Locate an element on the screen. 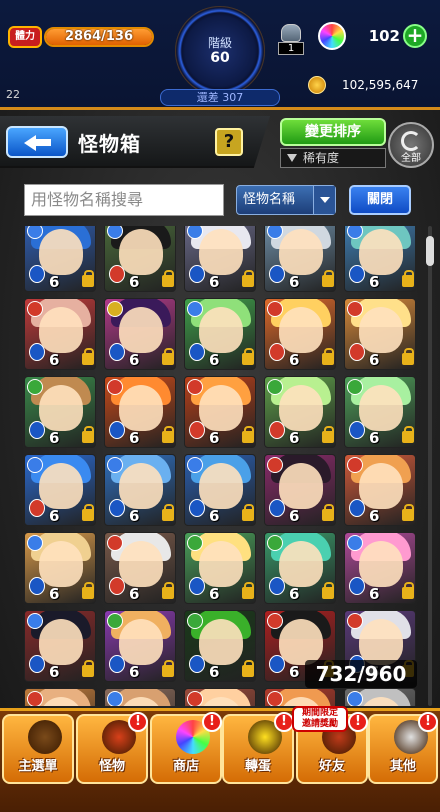  buy-orb-button: + is located at coordinates (415, 36).